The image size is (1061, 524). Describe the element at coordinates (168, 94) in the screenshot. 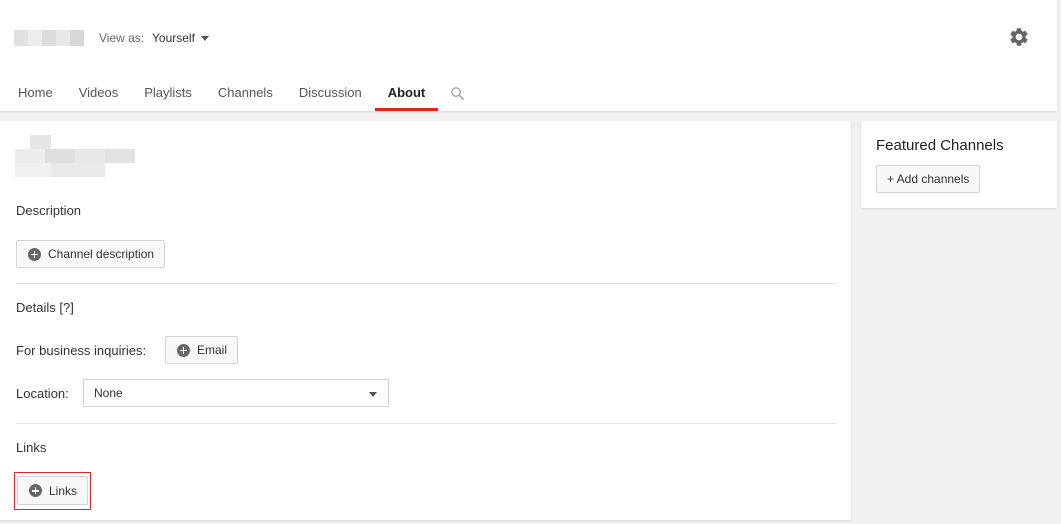

I see `tab-playlists: Playlists` at that location.